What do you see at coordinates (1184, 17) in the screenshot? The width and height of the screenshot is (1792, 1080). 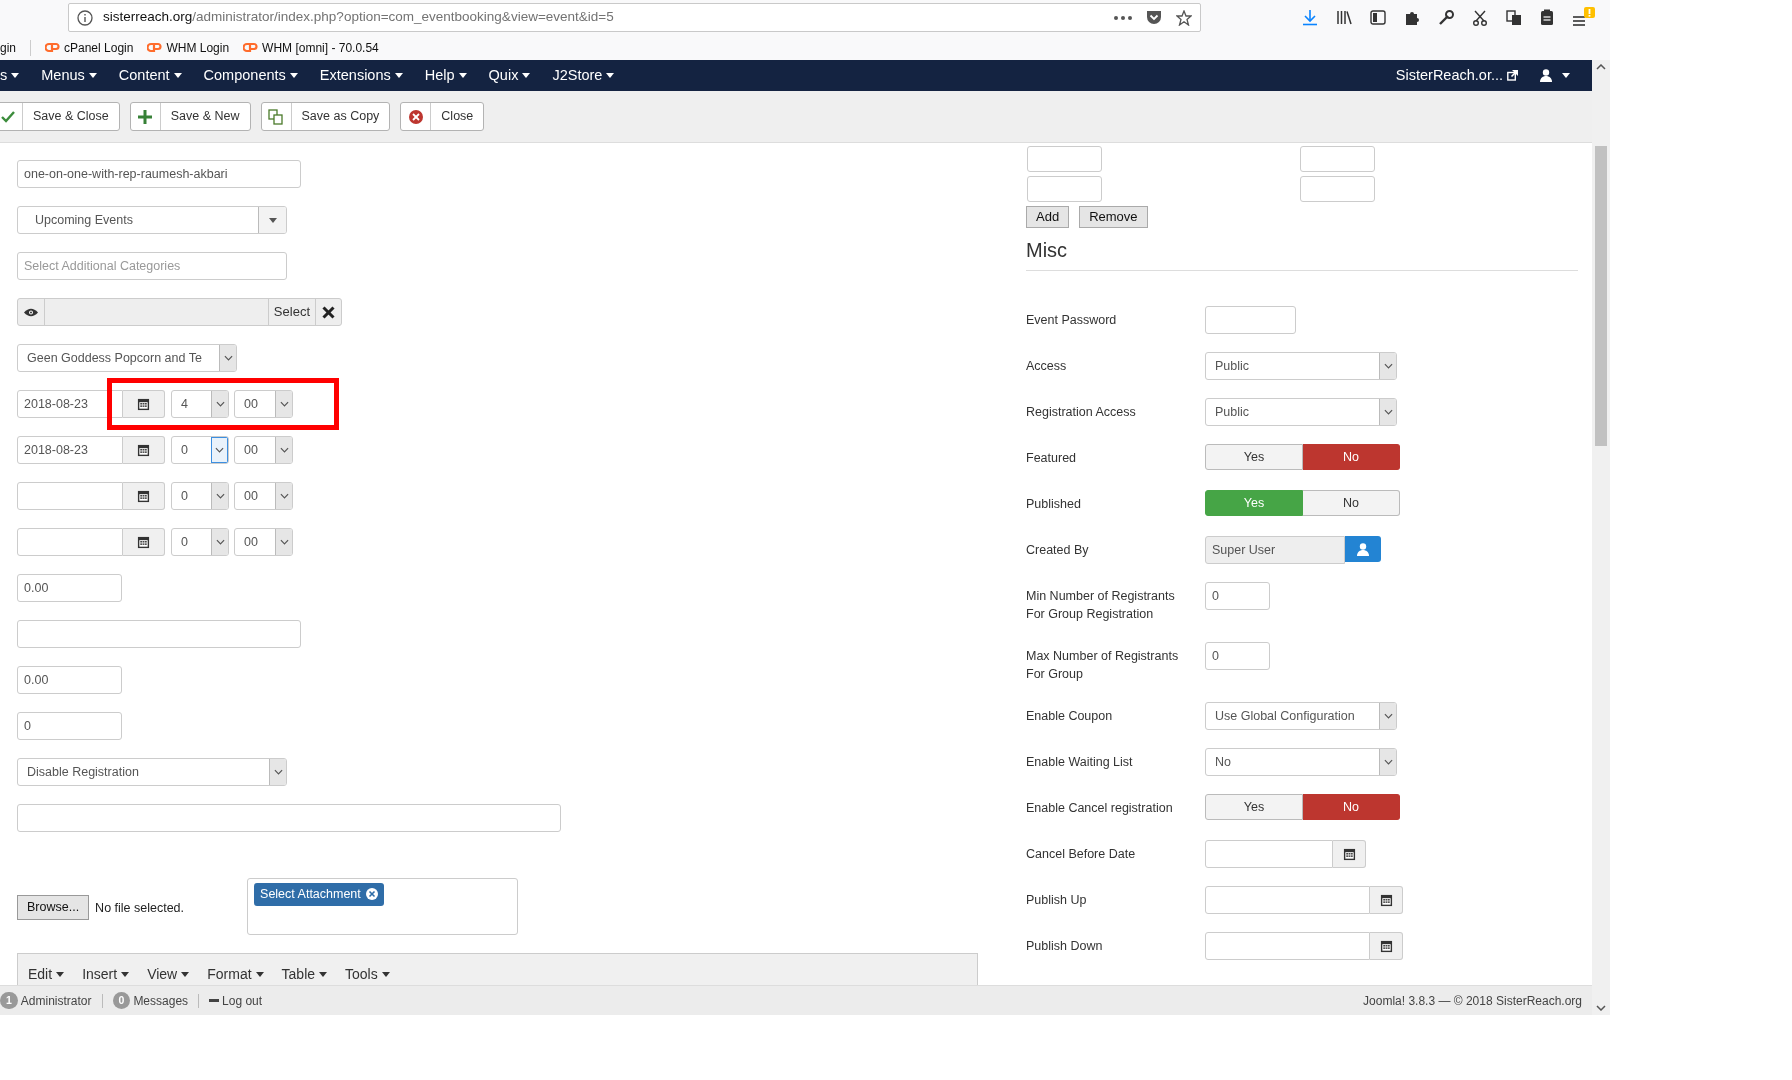 I see `star-icon` at bounding box center [1184, 17].